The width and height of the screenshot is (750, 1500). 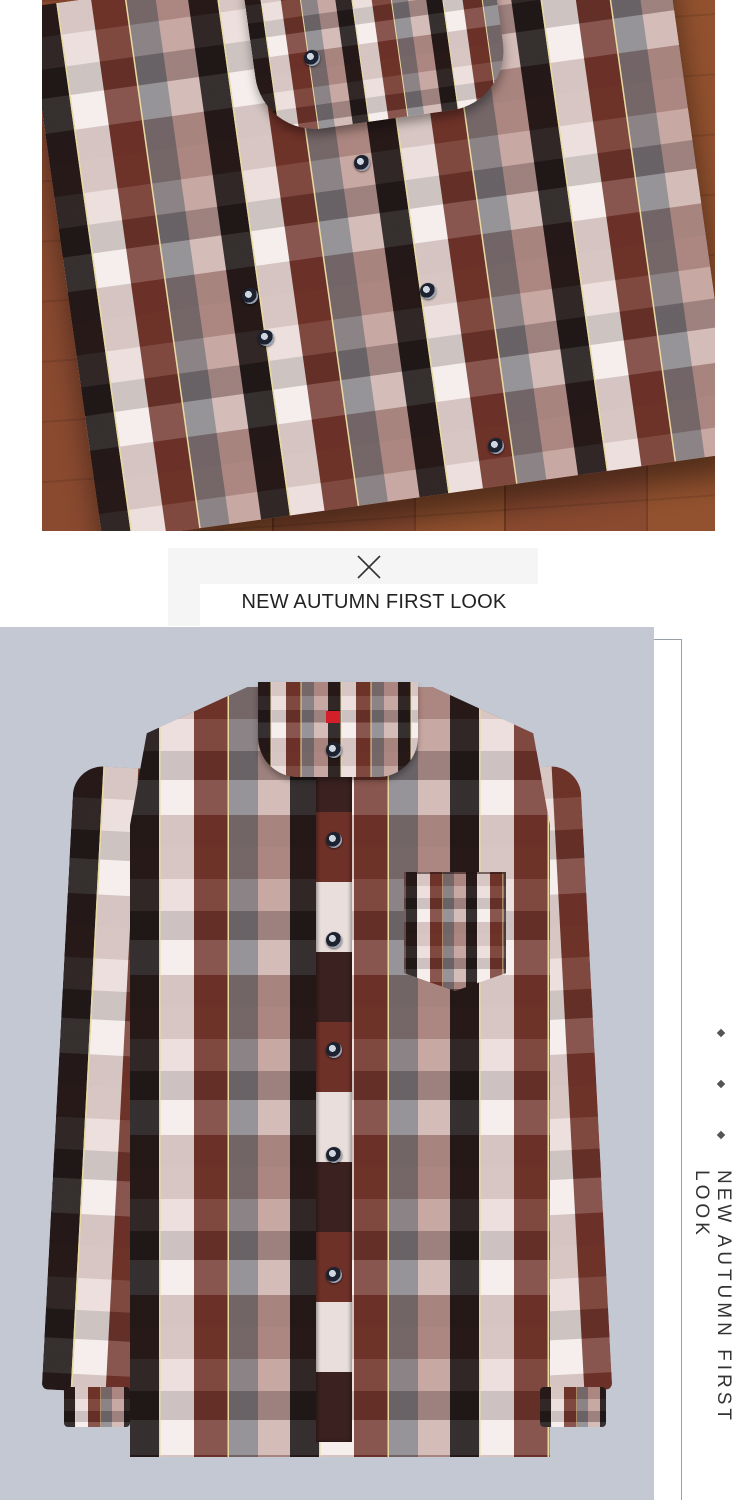 What do you see at coordinates (712, 1297) in the screenshot?
I see `side-caption: NEW AUTUMN FIRST LOOK` at bounding box center [712, 1297].